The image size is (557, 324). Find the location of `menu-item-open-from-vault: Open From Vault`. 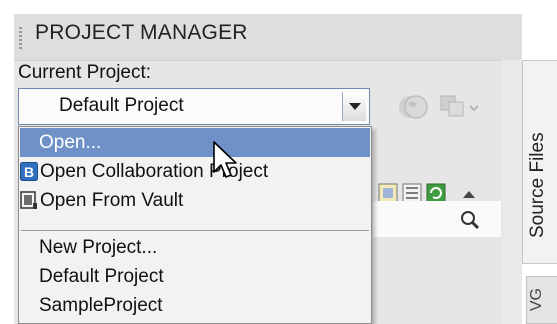

menu-item-open-from-vault: Open From Vault is located at coordinates (195, 200).